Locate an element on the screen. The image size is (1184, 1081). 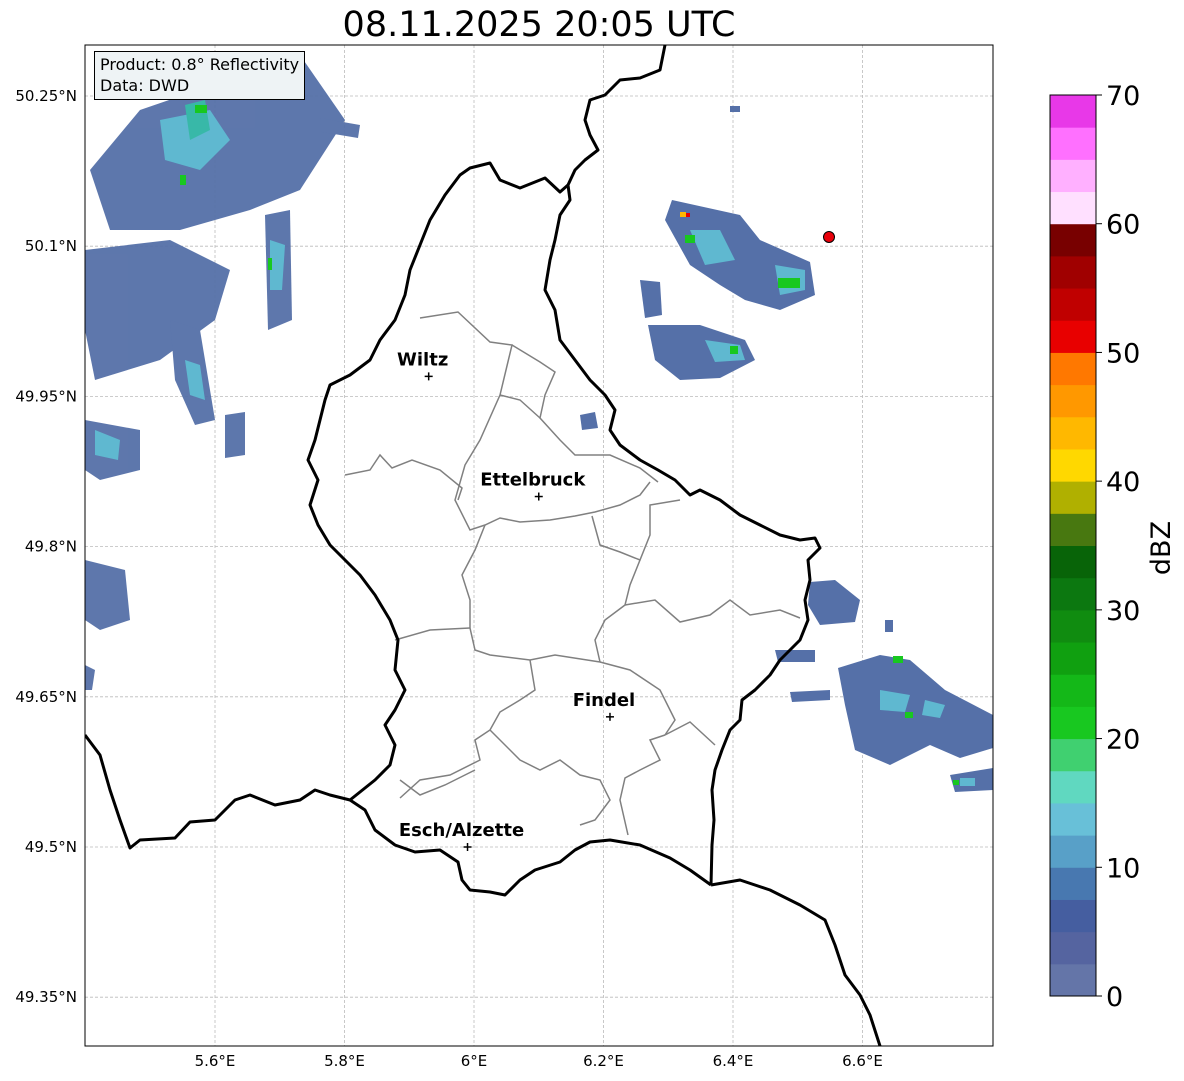
product-text: Product: 0.8° Reflectivity is located at coordinates (200, 64).